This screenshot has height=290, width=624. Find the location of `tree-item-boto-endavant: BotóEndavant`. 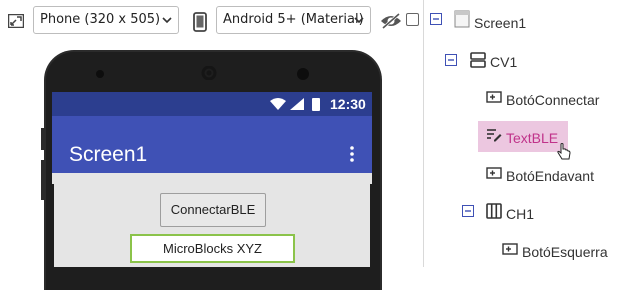

tree-item-boto-endavant: BotóEndavant is located at coordinates (550, 176).